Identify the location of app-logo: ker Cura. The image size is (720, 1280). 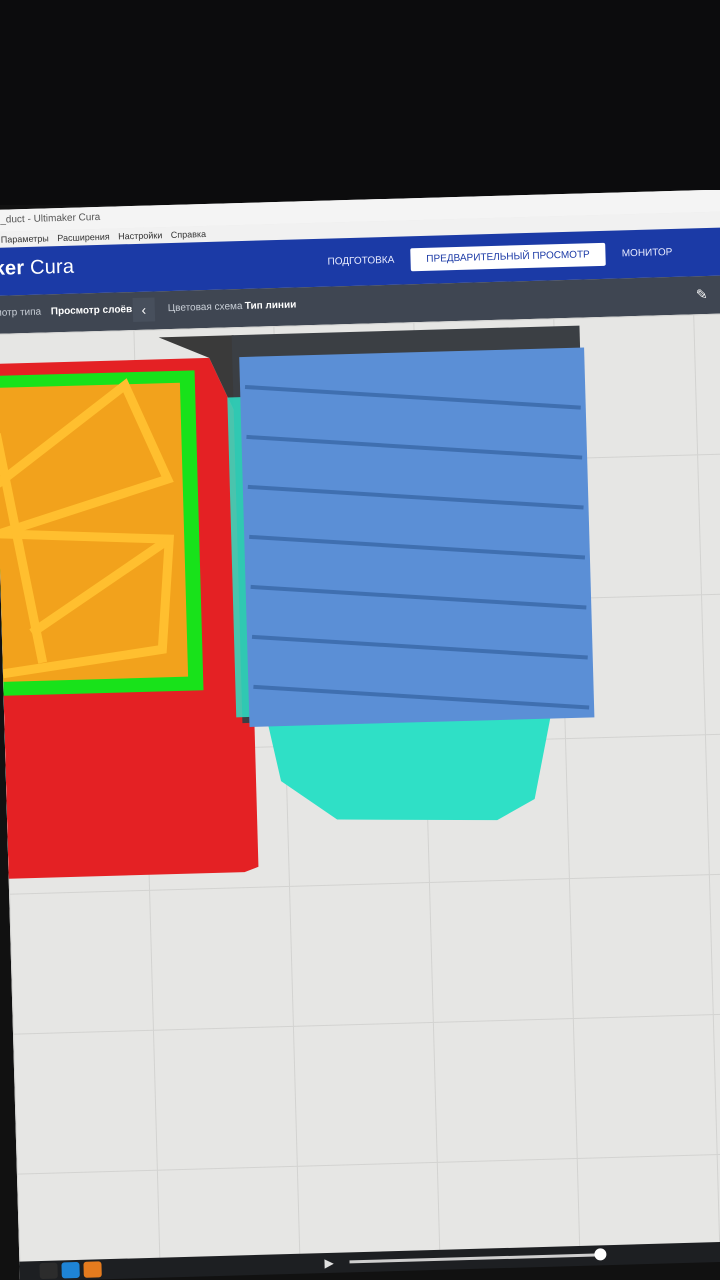
(37, 268).